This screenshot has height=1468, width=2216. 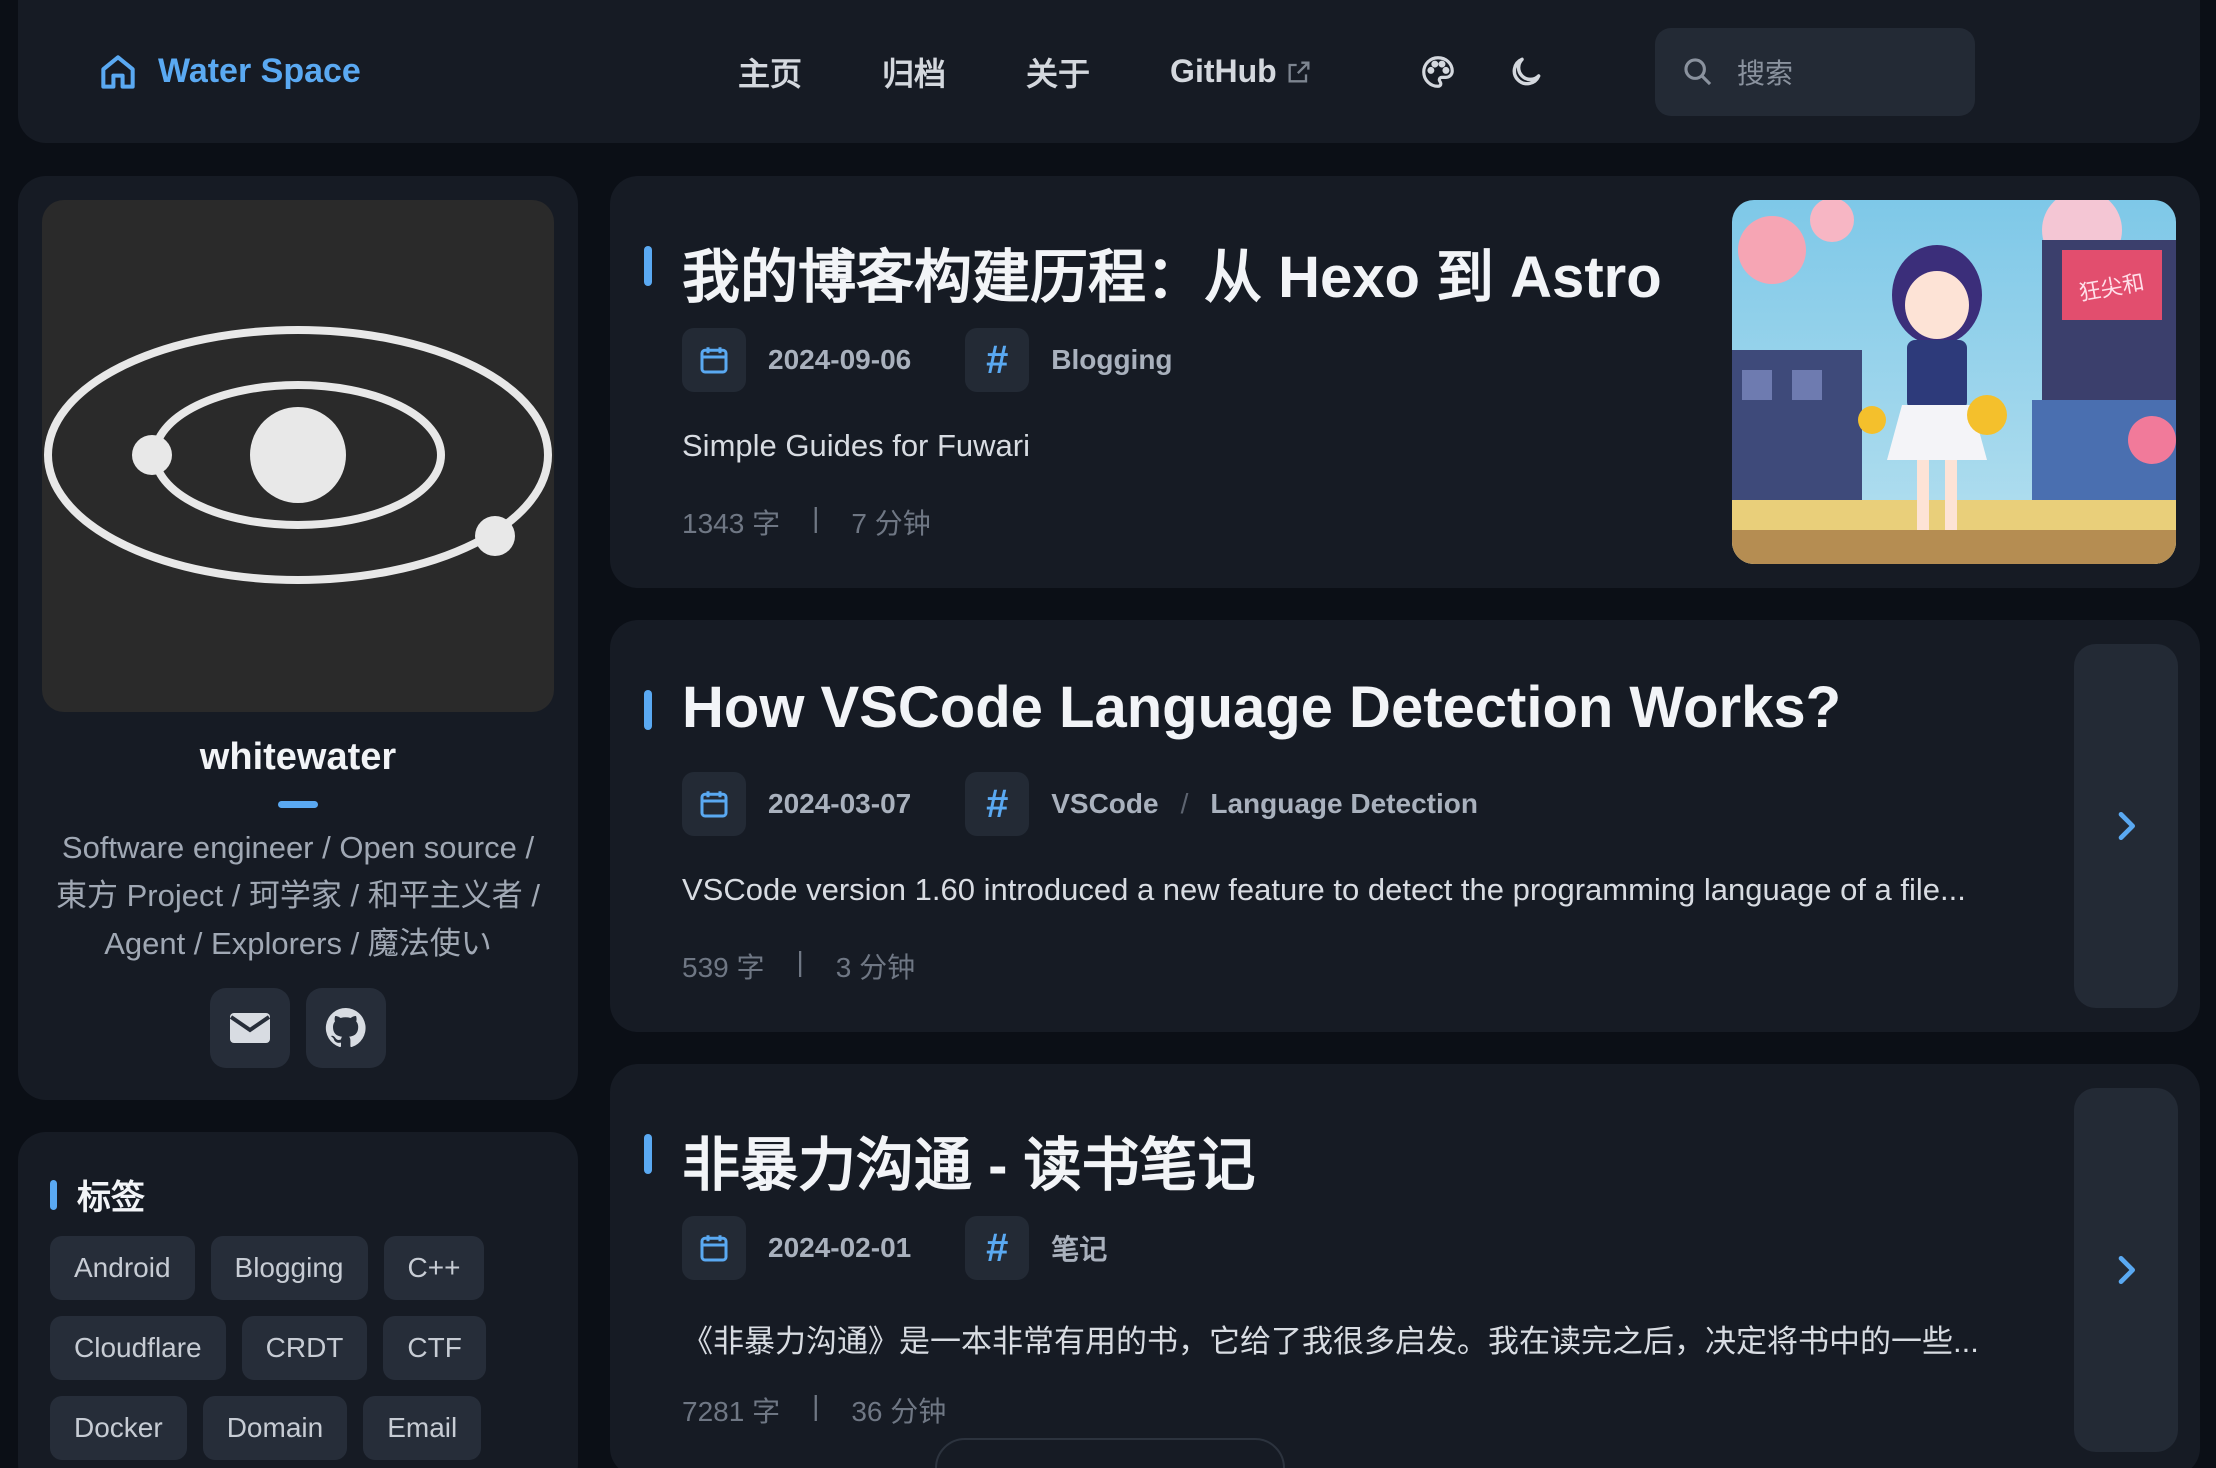 What do you see at coordinates (914, 72) in the screenshot?
I see `nav-link-archive: 归档` at bounding box center [914, 72].